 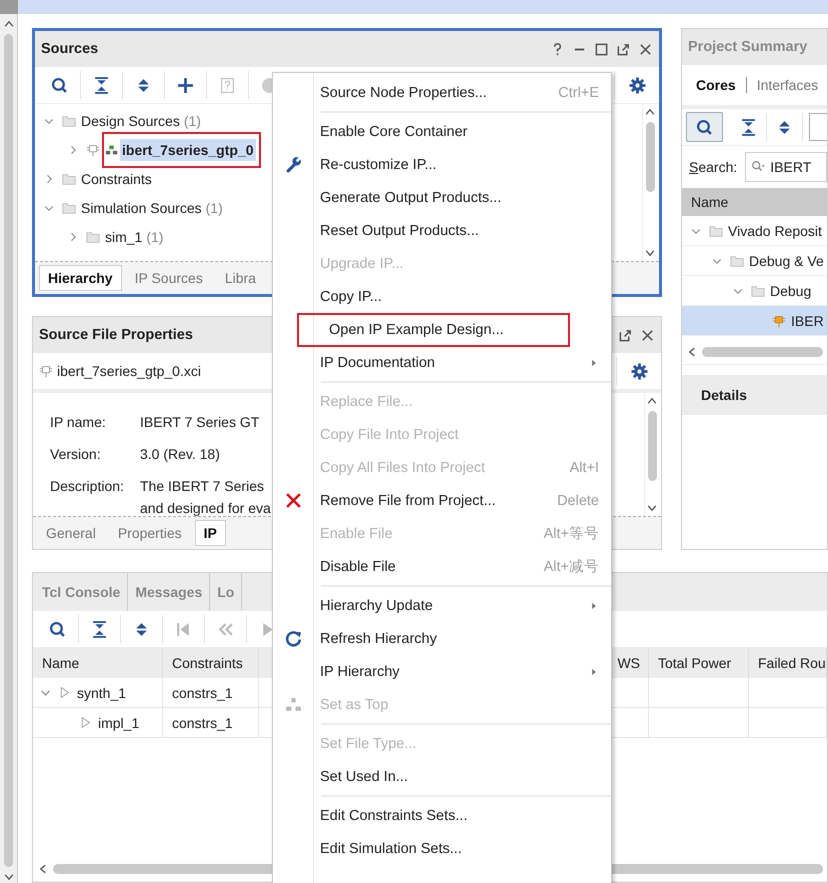 I want to click on table-cell: impl_1, so click(x=119, y=722).